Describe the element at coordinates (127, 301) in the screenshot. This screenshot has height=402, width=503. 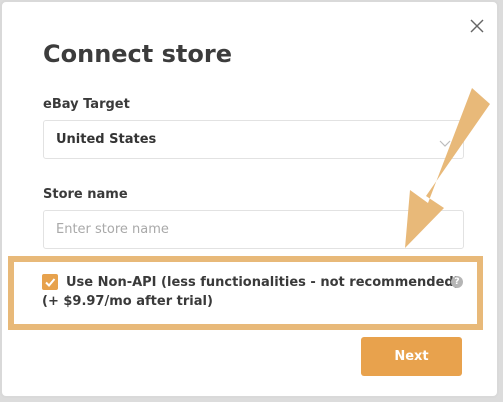
I see `non-api-price-note: (+ $9.97/mo after trial)` at that location.